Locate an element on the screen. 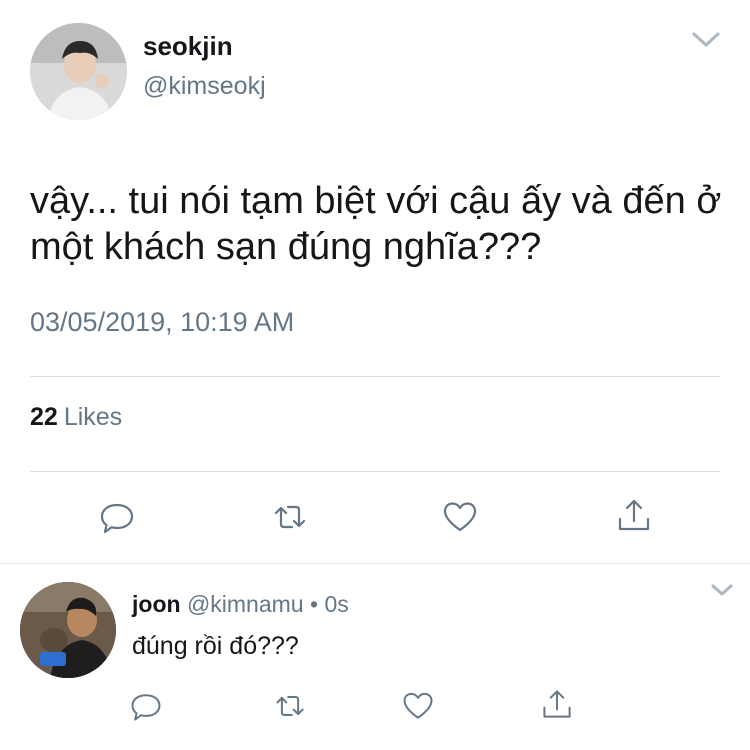 This screenshot has width=750, height=750. reply-header: joon @kimnamu • 0s is located at coordinates (240, 604).